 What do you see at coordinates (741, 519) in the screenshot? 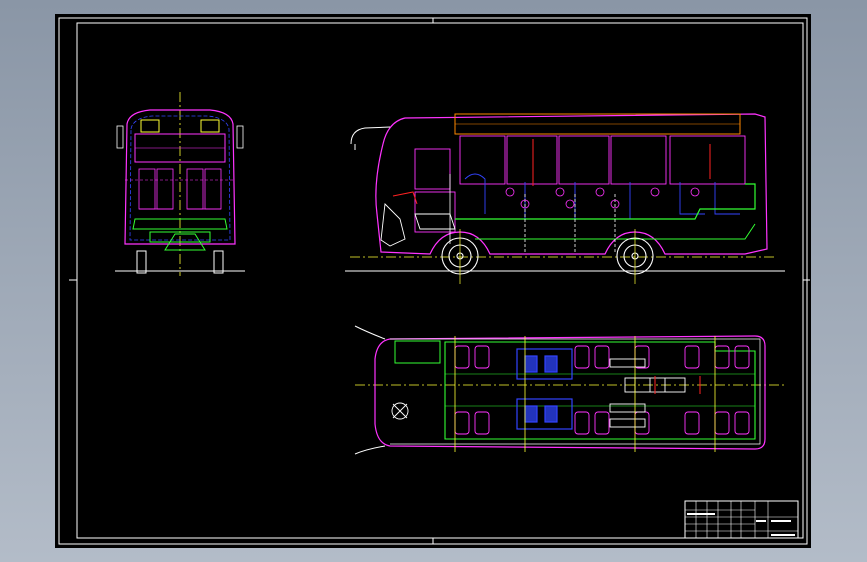
I see `title-block` at bounding box center [741, 519].